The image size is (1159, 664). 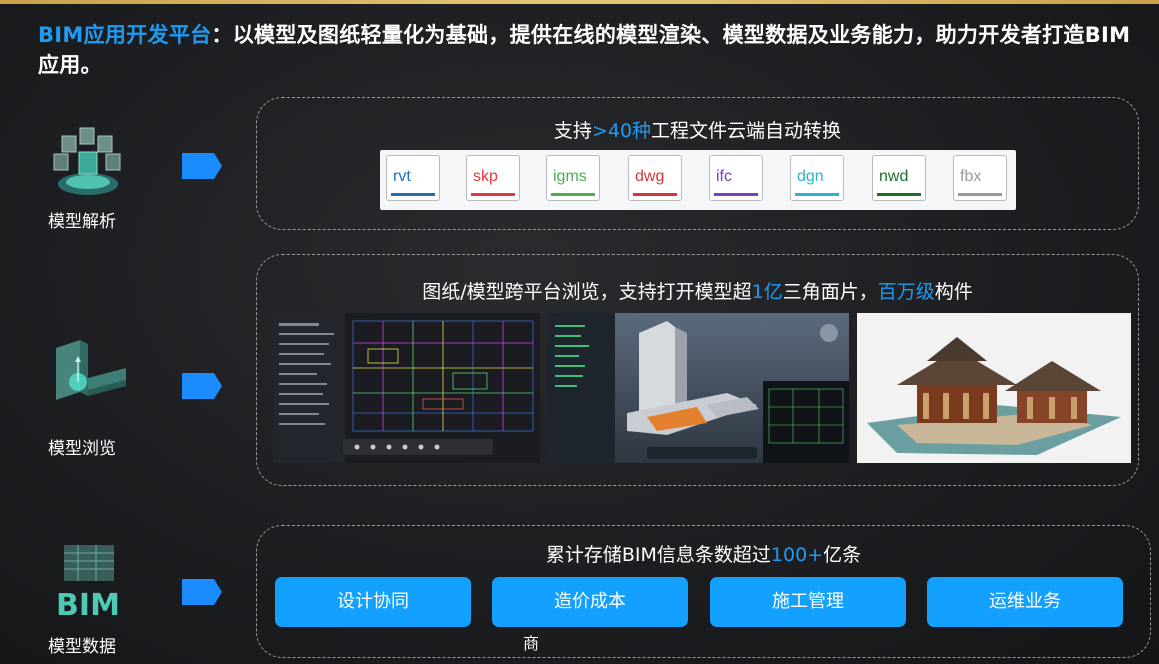 I want to click on format-label: dgn, so click(x=810, y=176).